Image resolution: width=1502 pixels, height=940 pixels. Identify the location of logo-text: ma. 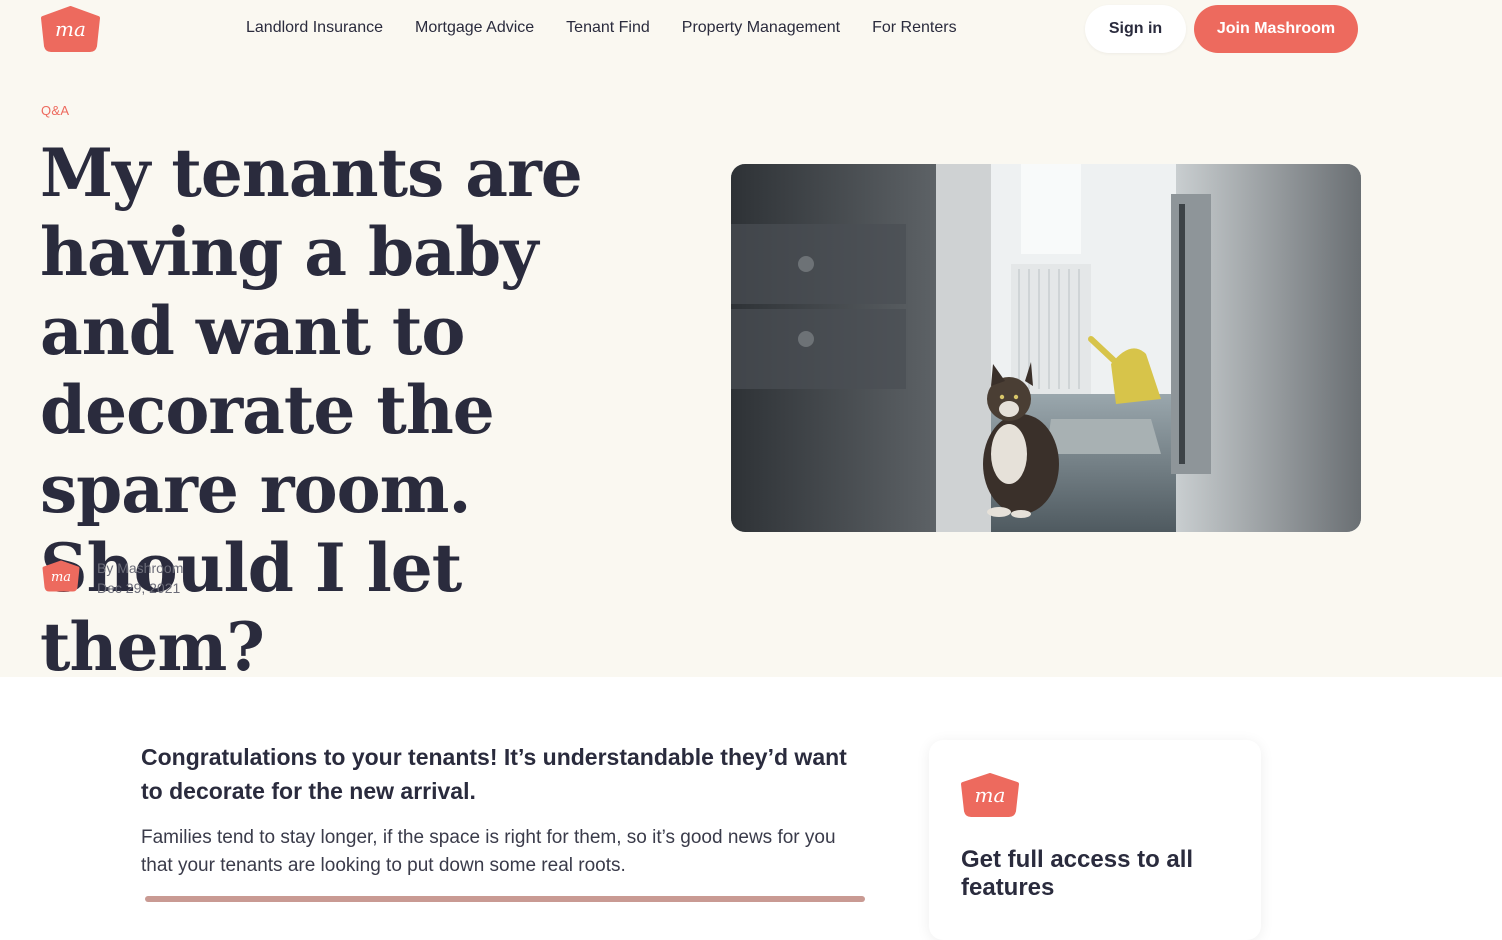
(70, 29).